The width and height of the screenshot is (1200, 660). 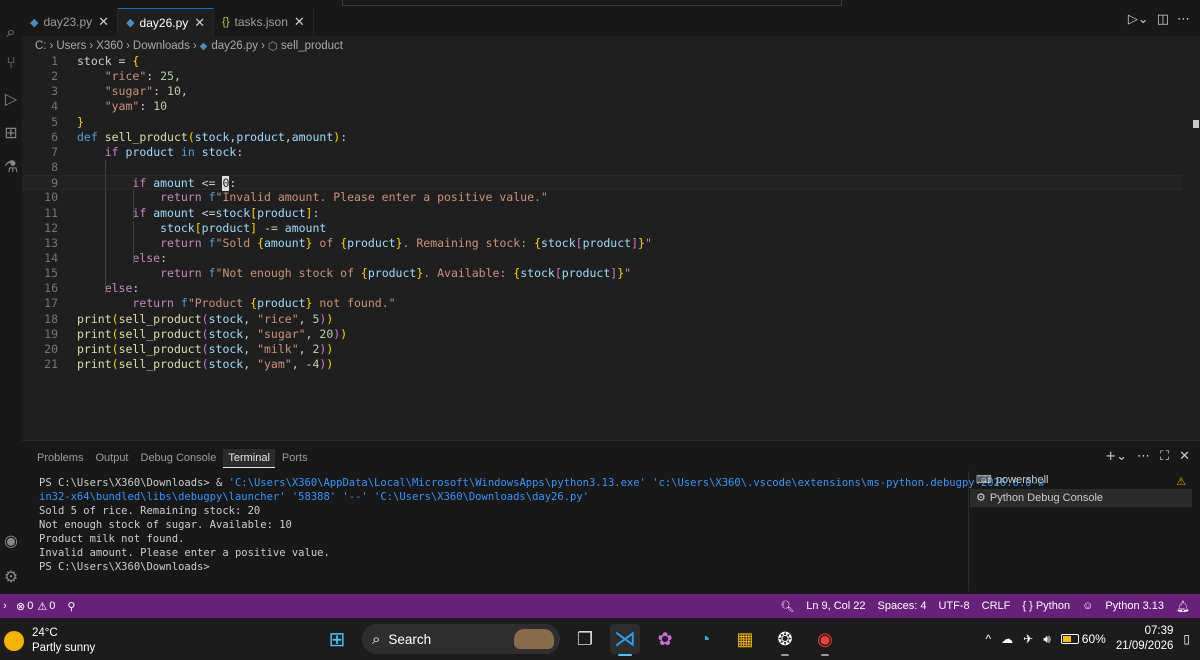 What do you see at coordinates (968, 531) in the screenshot?
I see `panel-divider` at bounding box center [968, 531].